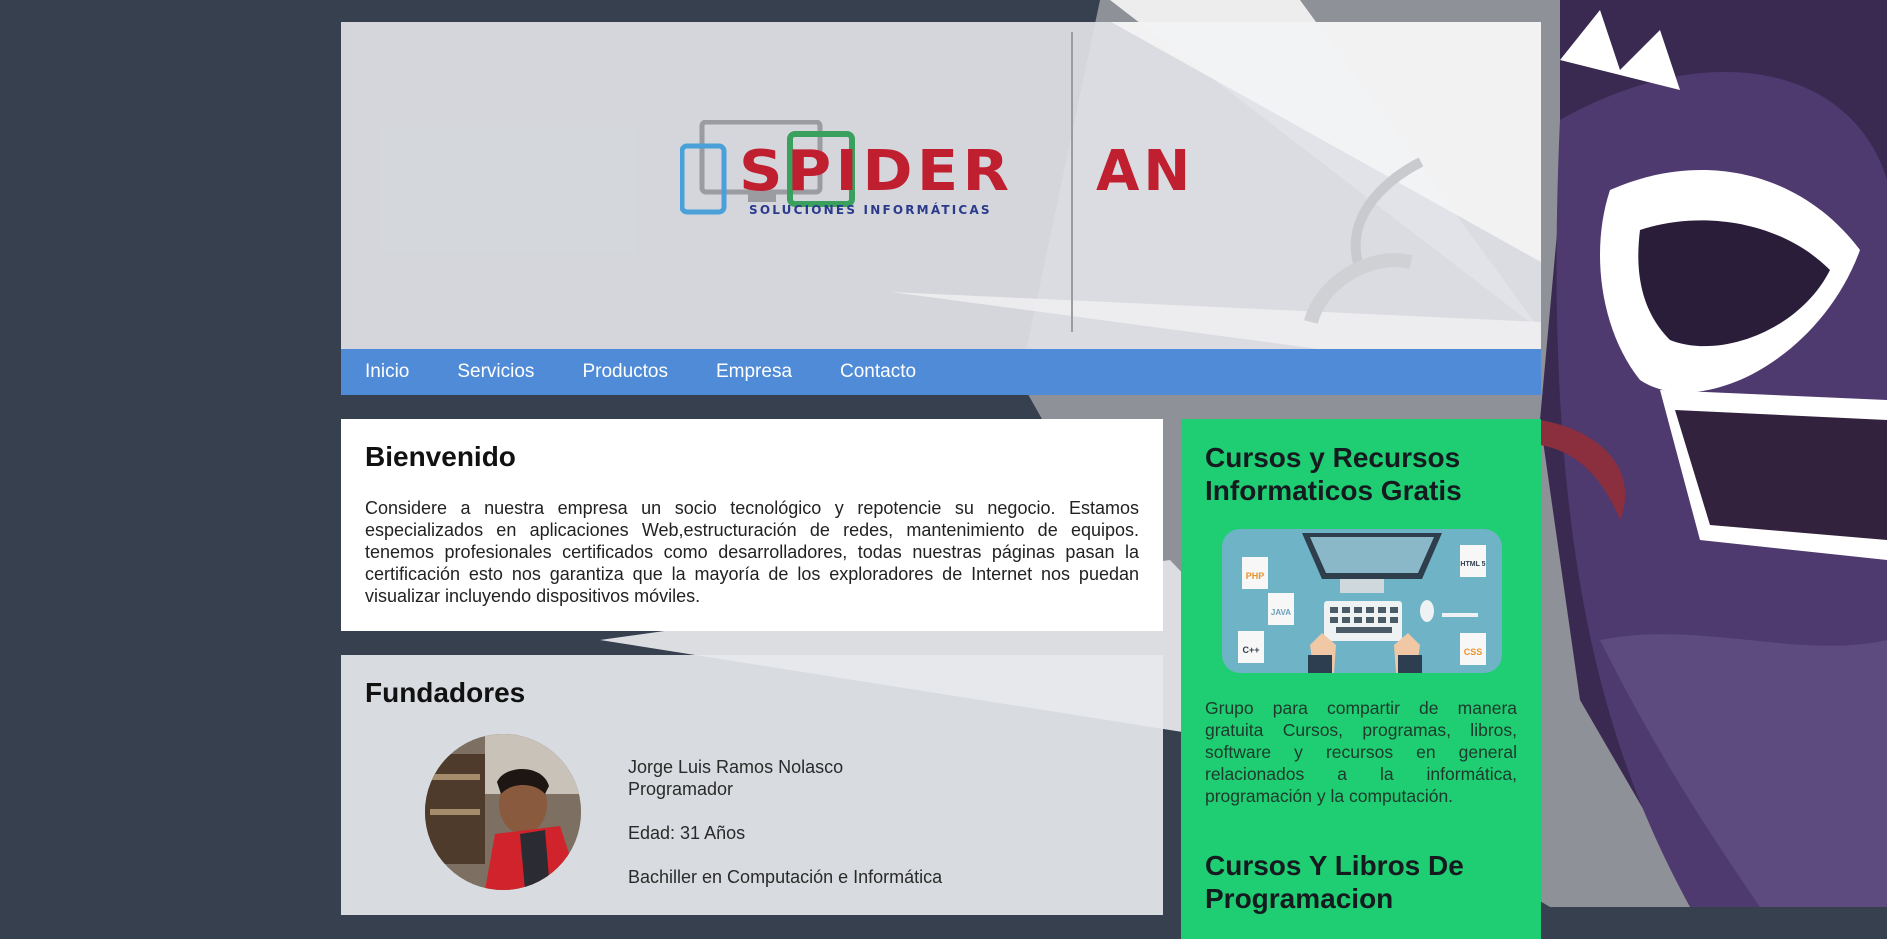 The image size is (1887, 939). Describe the element at coordinates (878, 372) in the screenshot. I see `nav-item-contacto: Contacto` at that location.